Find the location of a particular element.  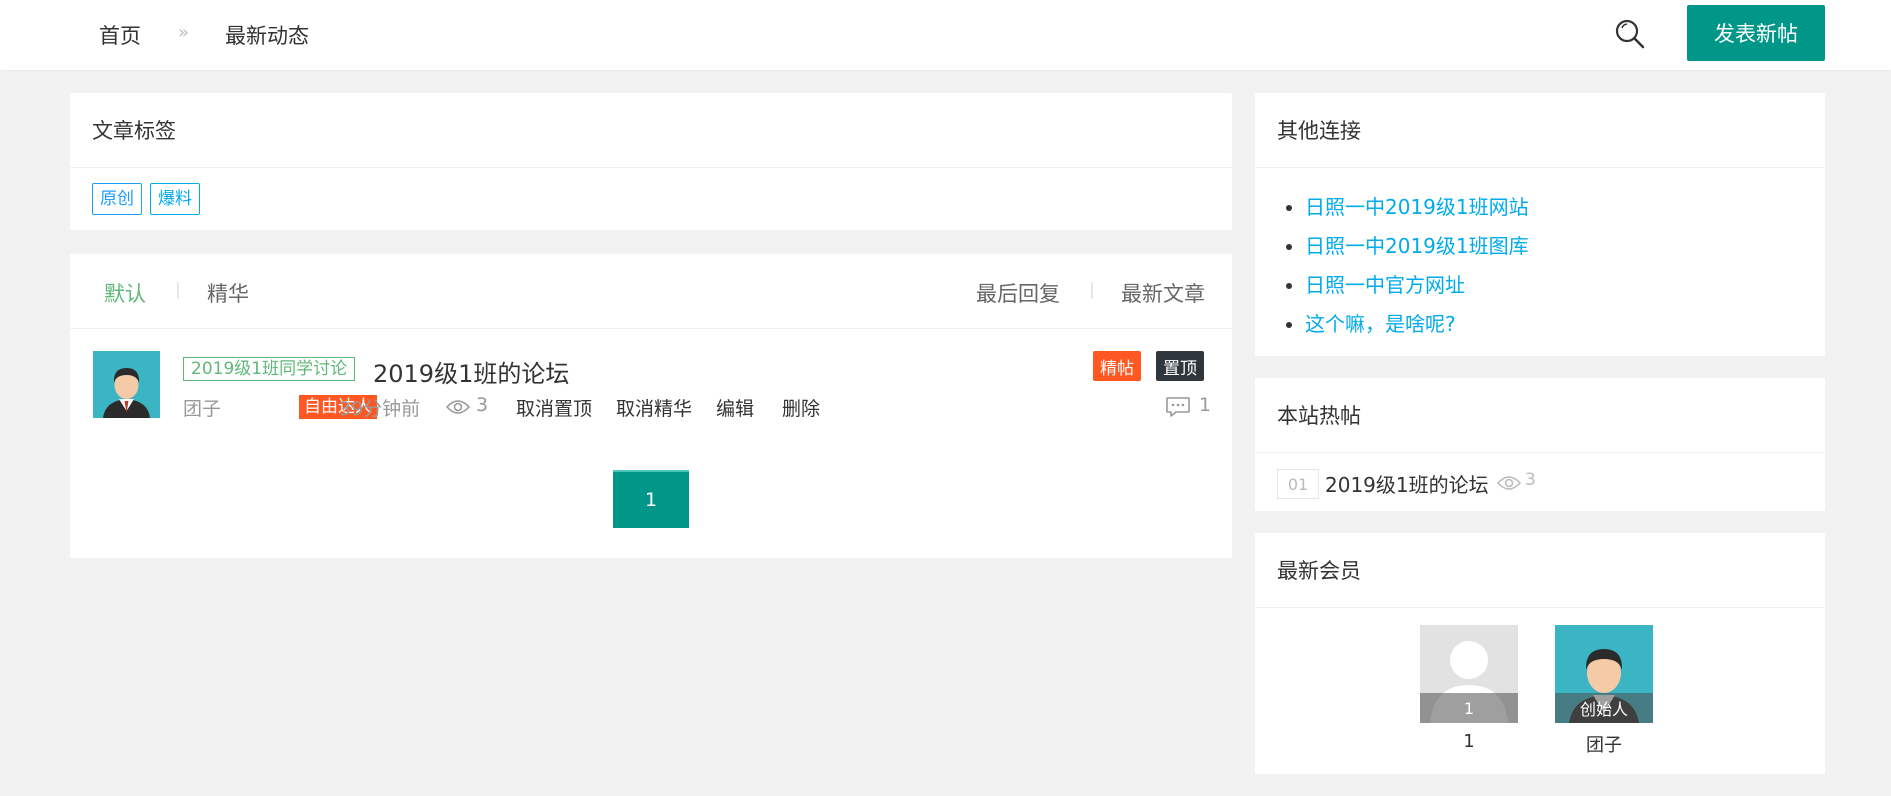

tags-card-title: 文章标签 is located at coordinates (651, 130).